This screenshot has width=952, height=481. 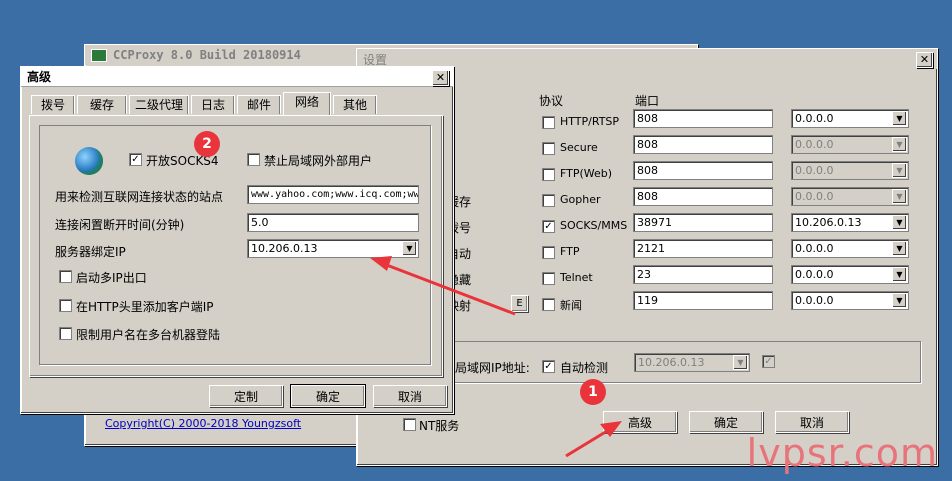 What do you see at coordinates (439, 426) in the screenshot?
I see `nt-service-label: NT服务` at bounding box center [439, 426].